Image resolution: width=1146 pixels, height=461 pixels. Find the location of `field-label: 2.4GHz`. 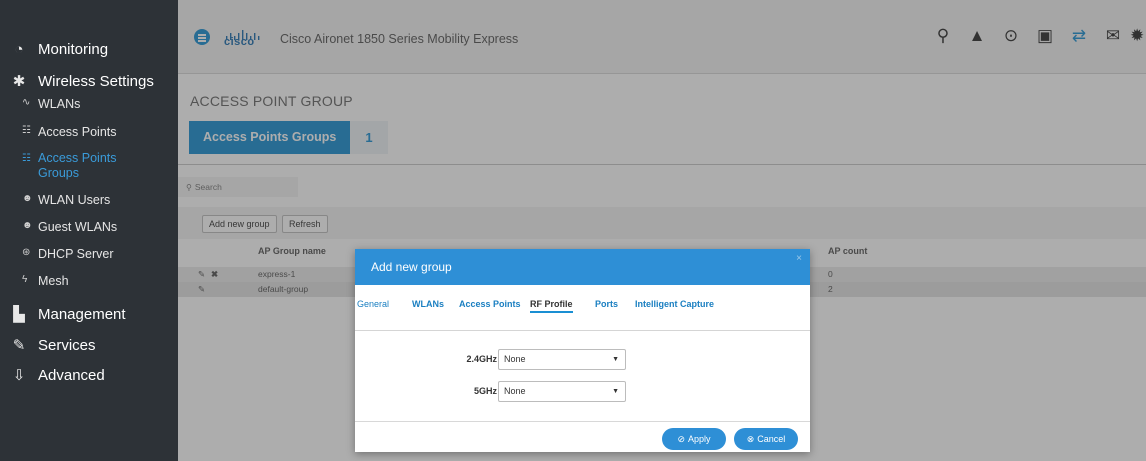

field-label: 2.4GHz is located at coordinates (481, 359).